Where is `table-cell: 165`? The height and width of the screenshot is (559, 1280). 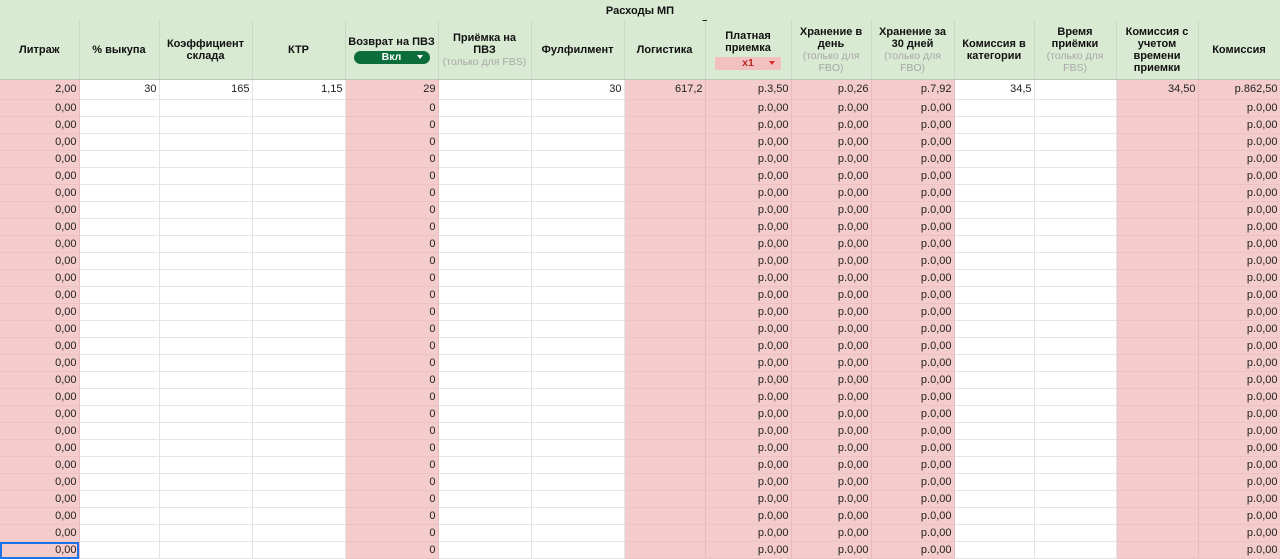 table-cell: 165 is located at coordinates (206, 89).